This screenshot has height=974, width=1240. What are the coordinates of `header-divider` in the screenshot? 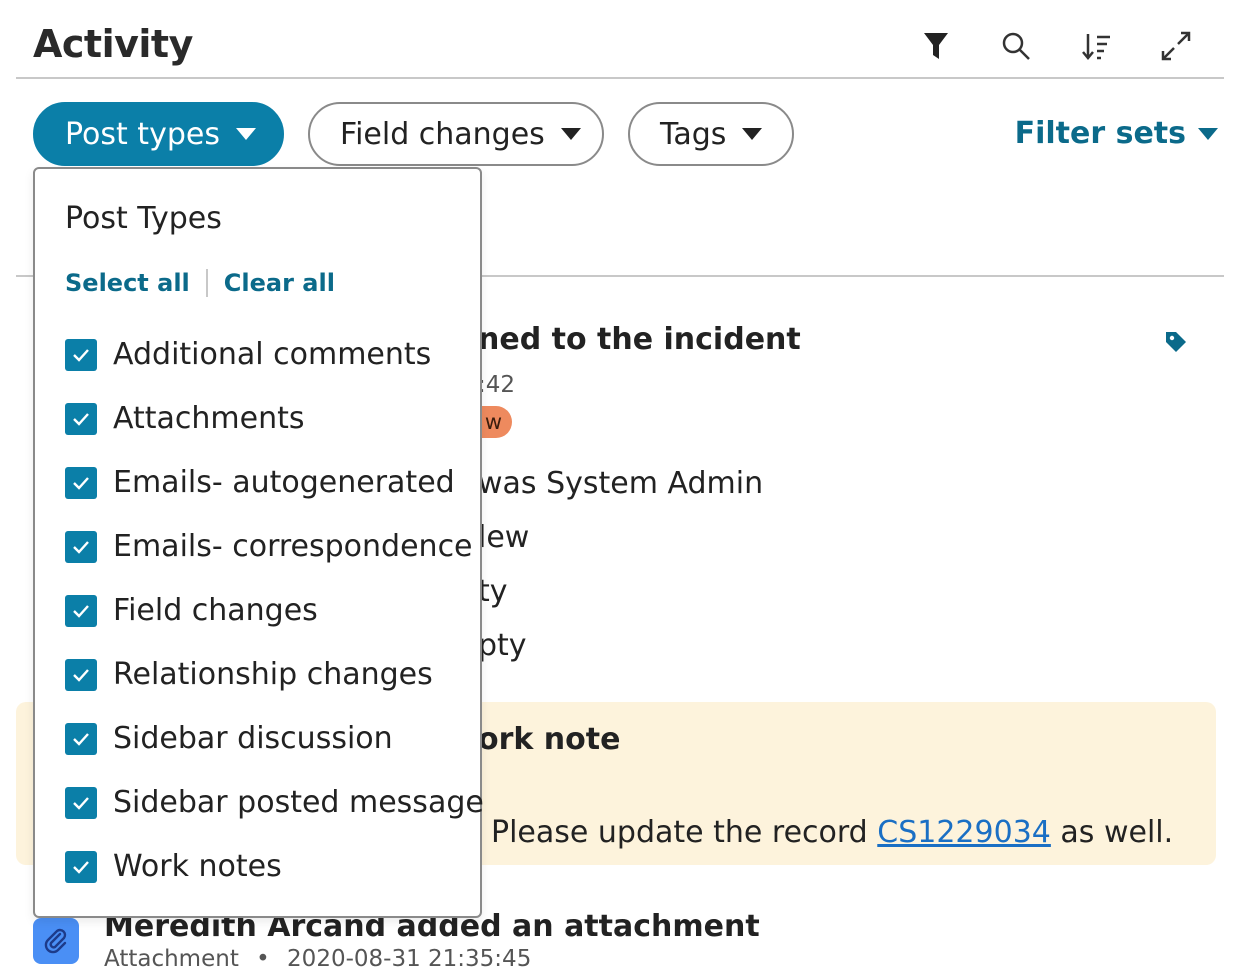 It's located at (620, 78).